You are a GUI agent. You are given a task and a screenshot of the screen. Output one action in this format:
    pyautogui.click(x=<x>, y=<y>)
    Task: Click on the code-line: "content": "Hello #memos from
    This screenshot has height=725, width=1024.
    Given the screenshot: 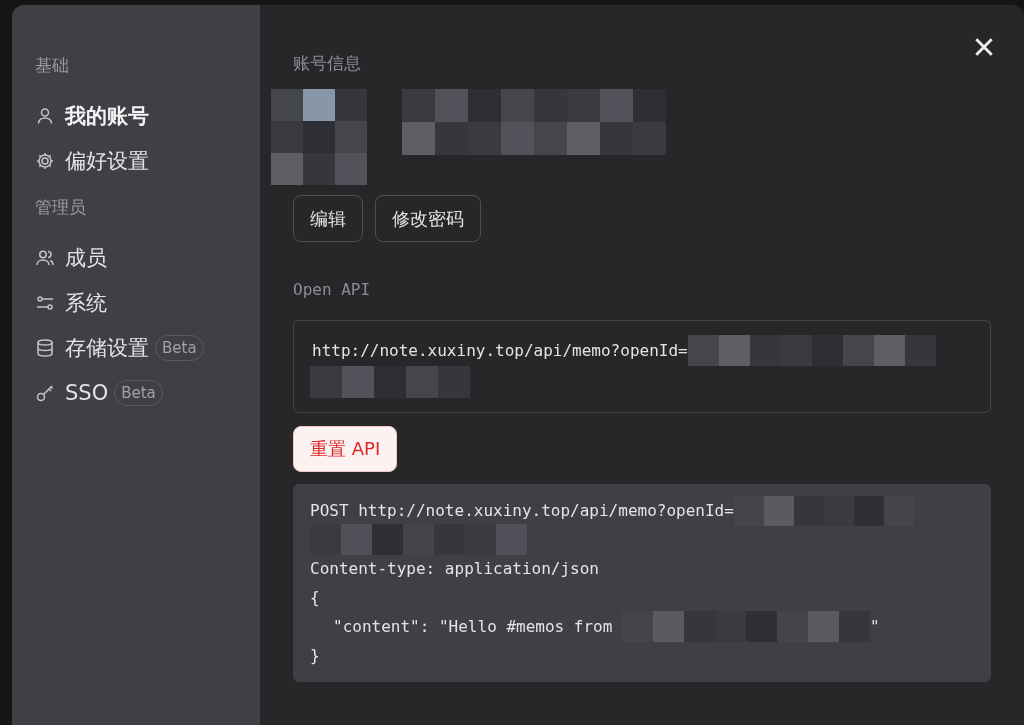 What is the action you would take?
    pyautogui.click(x=473, y=626)
    